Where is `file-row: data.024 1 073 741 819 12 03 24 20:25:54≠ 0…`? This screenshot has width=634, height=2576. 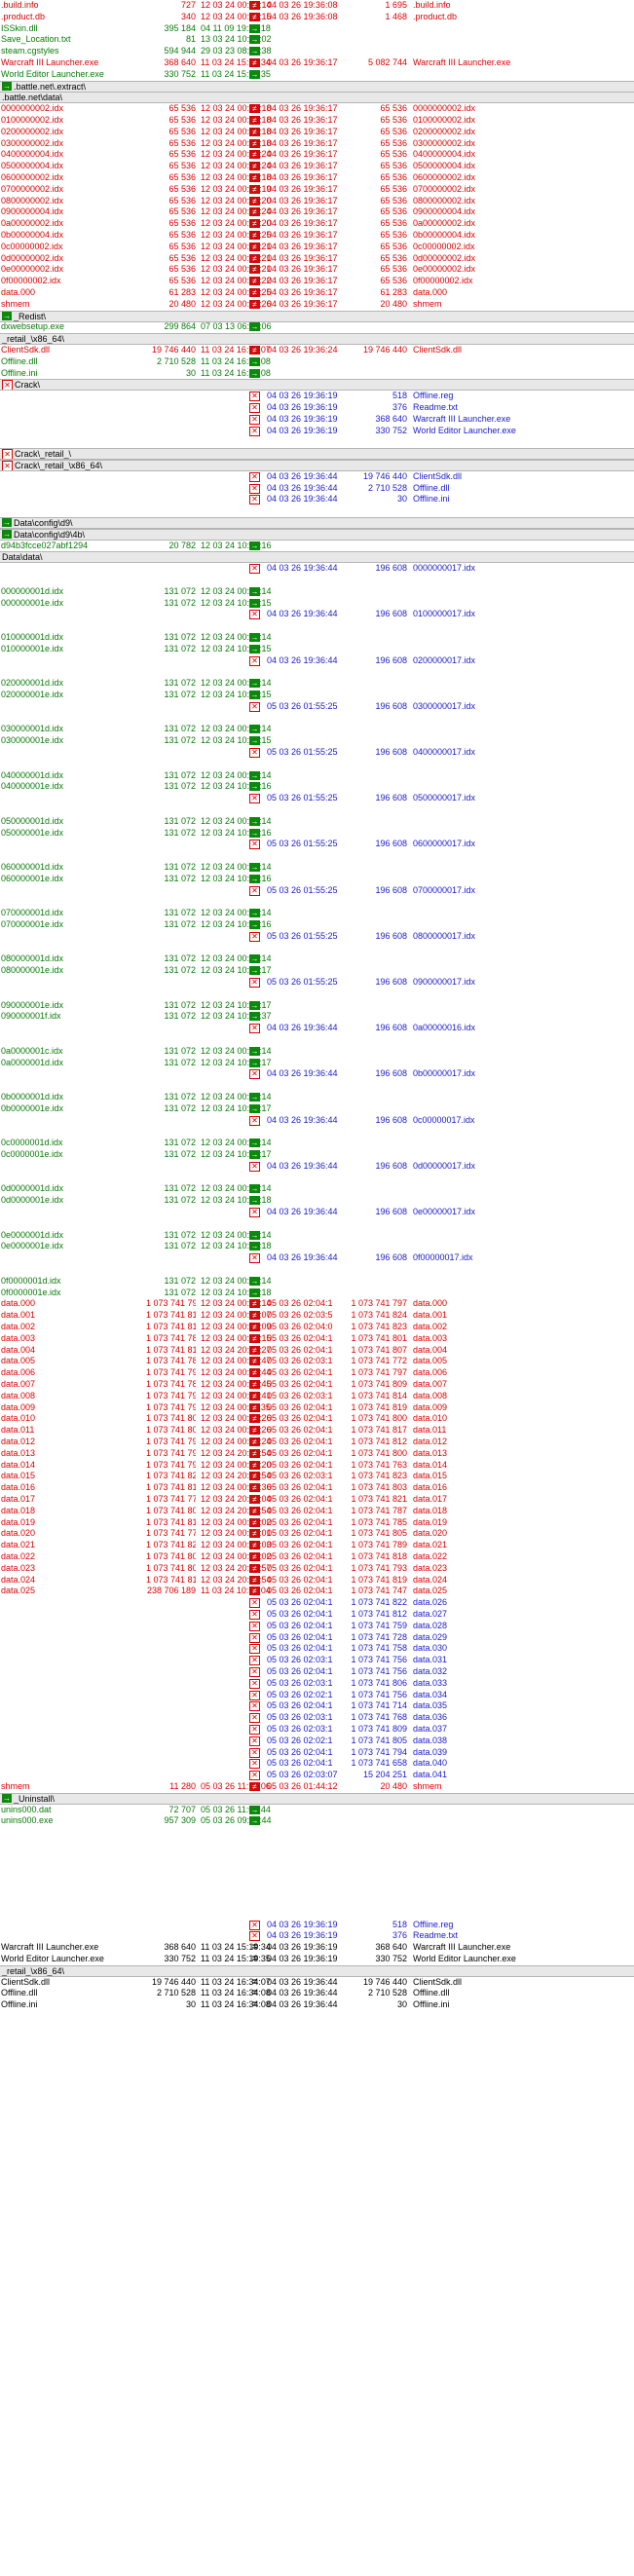 file-row: data.024 1 073 741 819 12 03 24 20:25:54≠ 0… is located at coordinates (317, 1580).